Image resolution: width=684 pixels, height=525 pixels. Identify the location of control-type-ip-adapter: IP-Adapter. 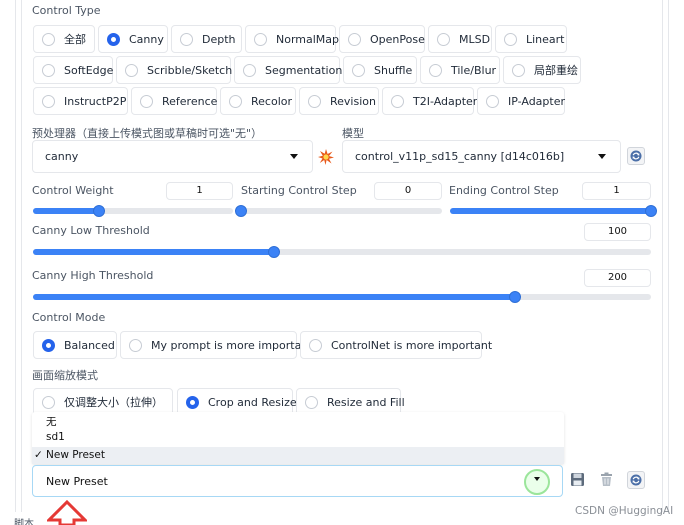
(521, 101).